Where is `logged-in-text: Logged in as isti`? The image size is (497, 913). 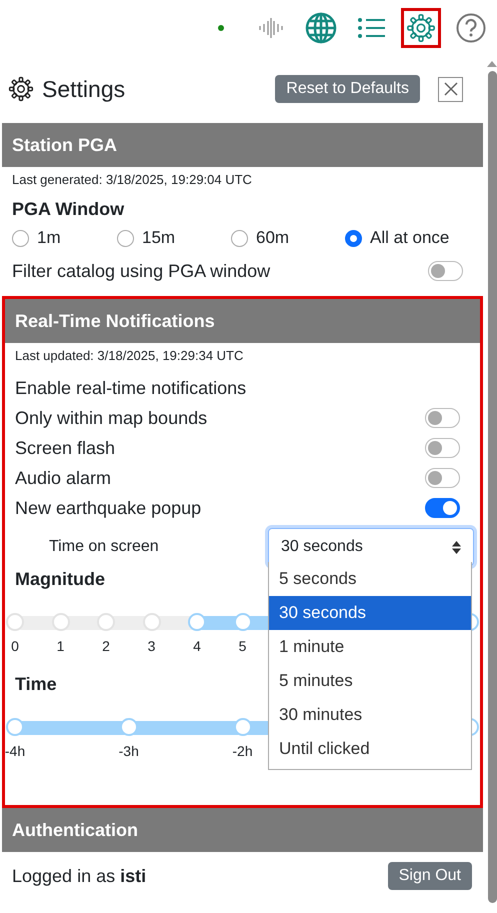
logged-in-text: Logged in as isti is located at coordinates (79, 876).